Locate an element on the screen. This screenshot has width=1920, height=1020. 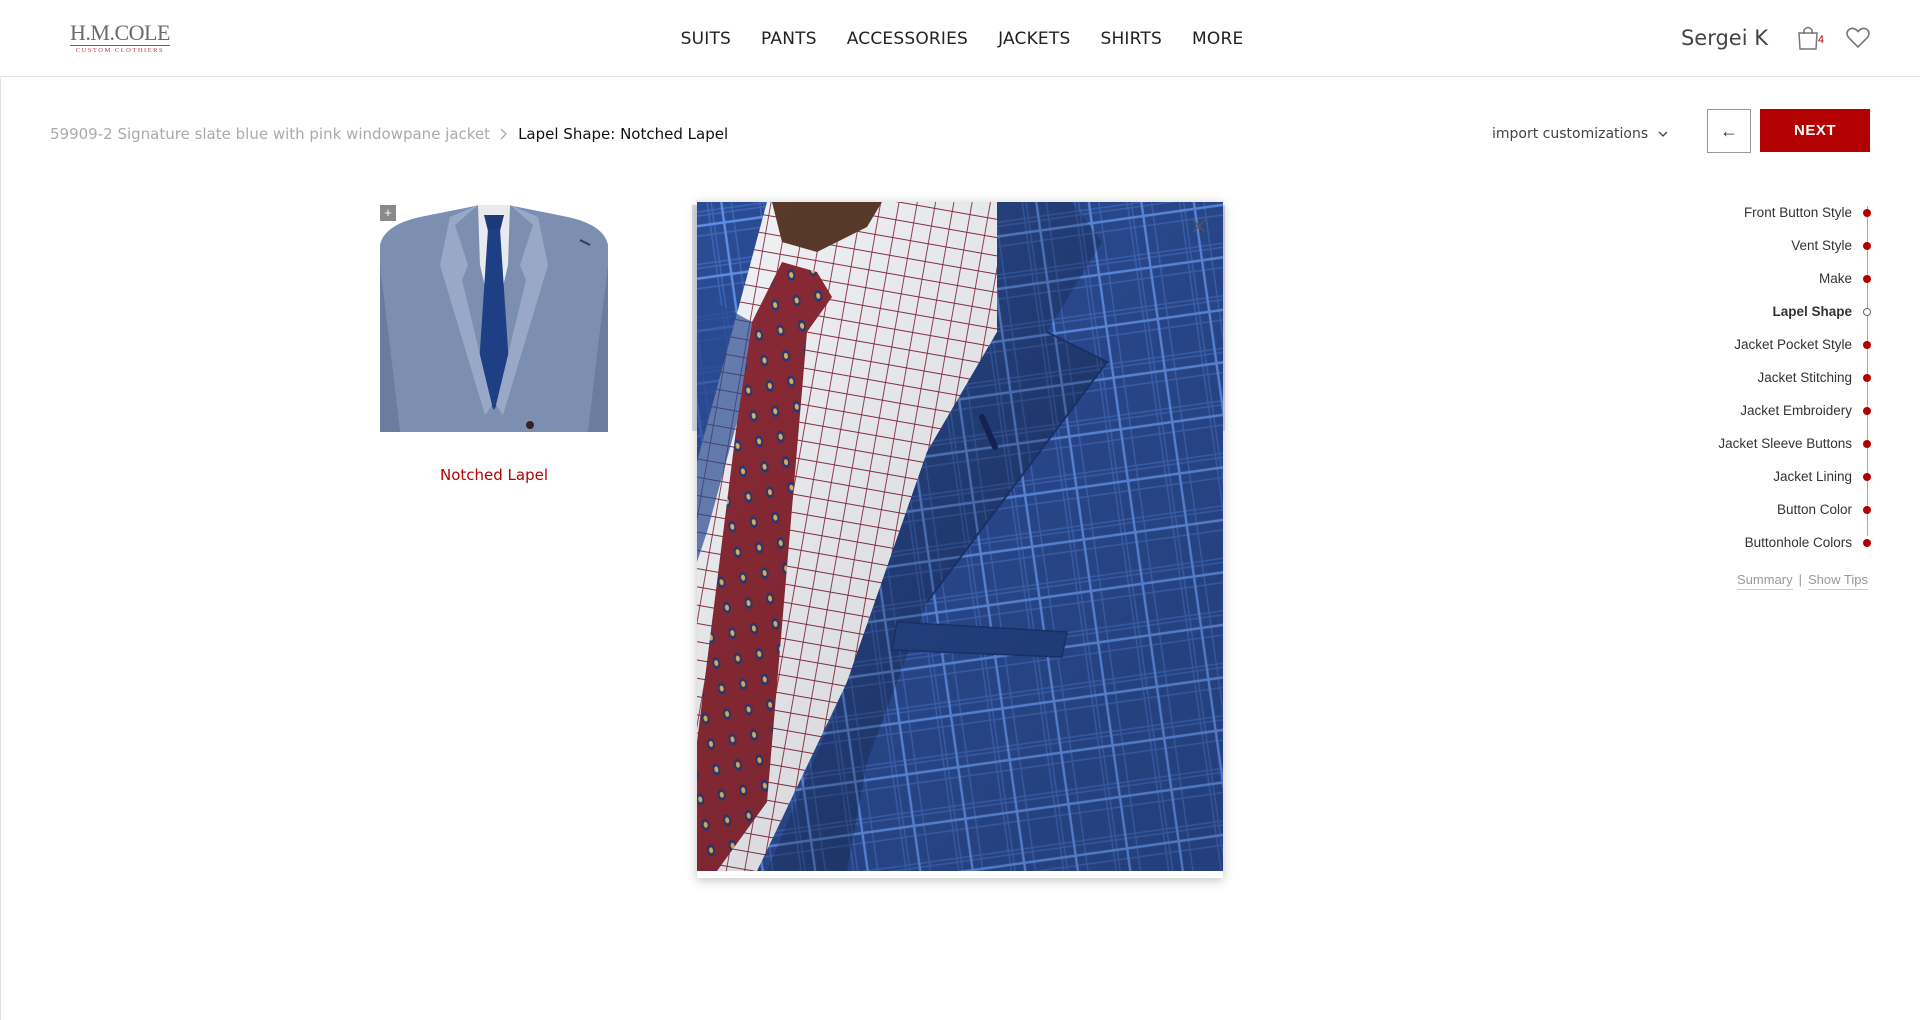
chevron-down-icon is located at coordinates (1663, 134).